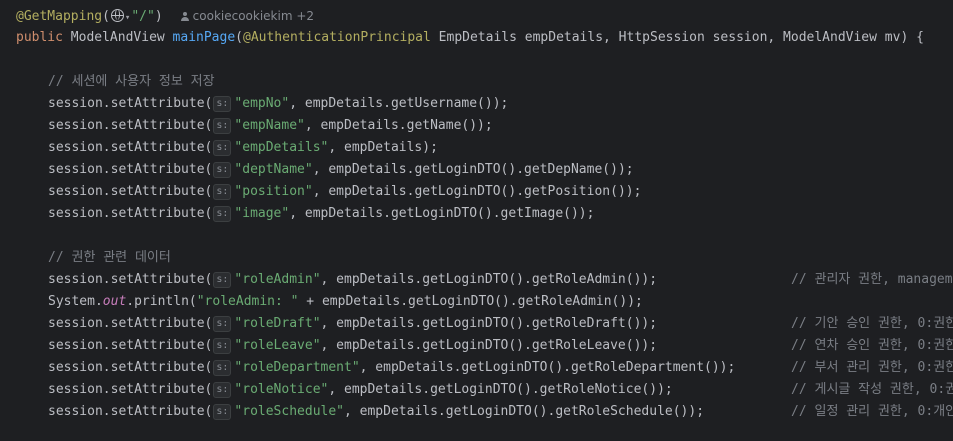 Image resolution: width=953 pixels, height=441 pixels. Describe the element at coordinates (399, 103) in the screenshot. I see `attribute-value: , empDetails.getUsername());` at that location.